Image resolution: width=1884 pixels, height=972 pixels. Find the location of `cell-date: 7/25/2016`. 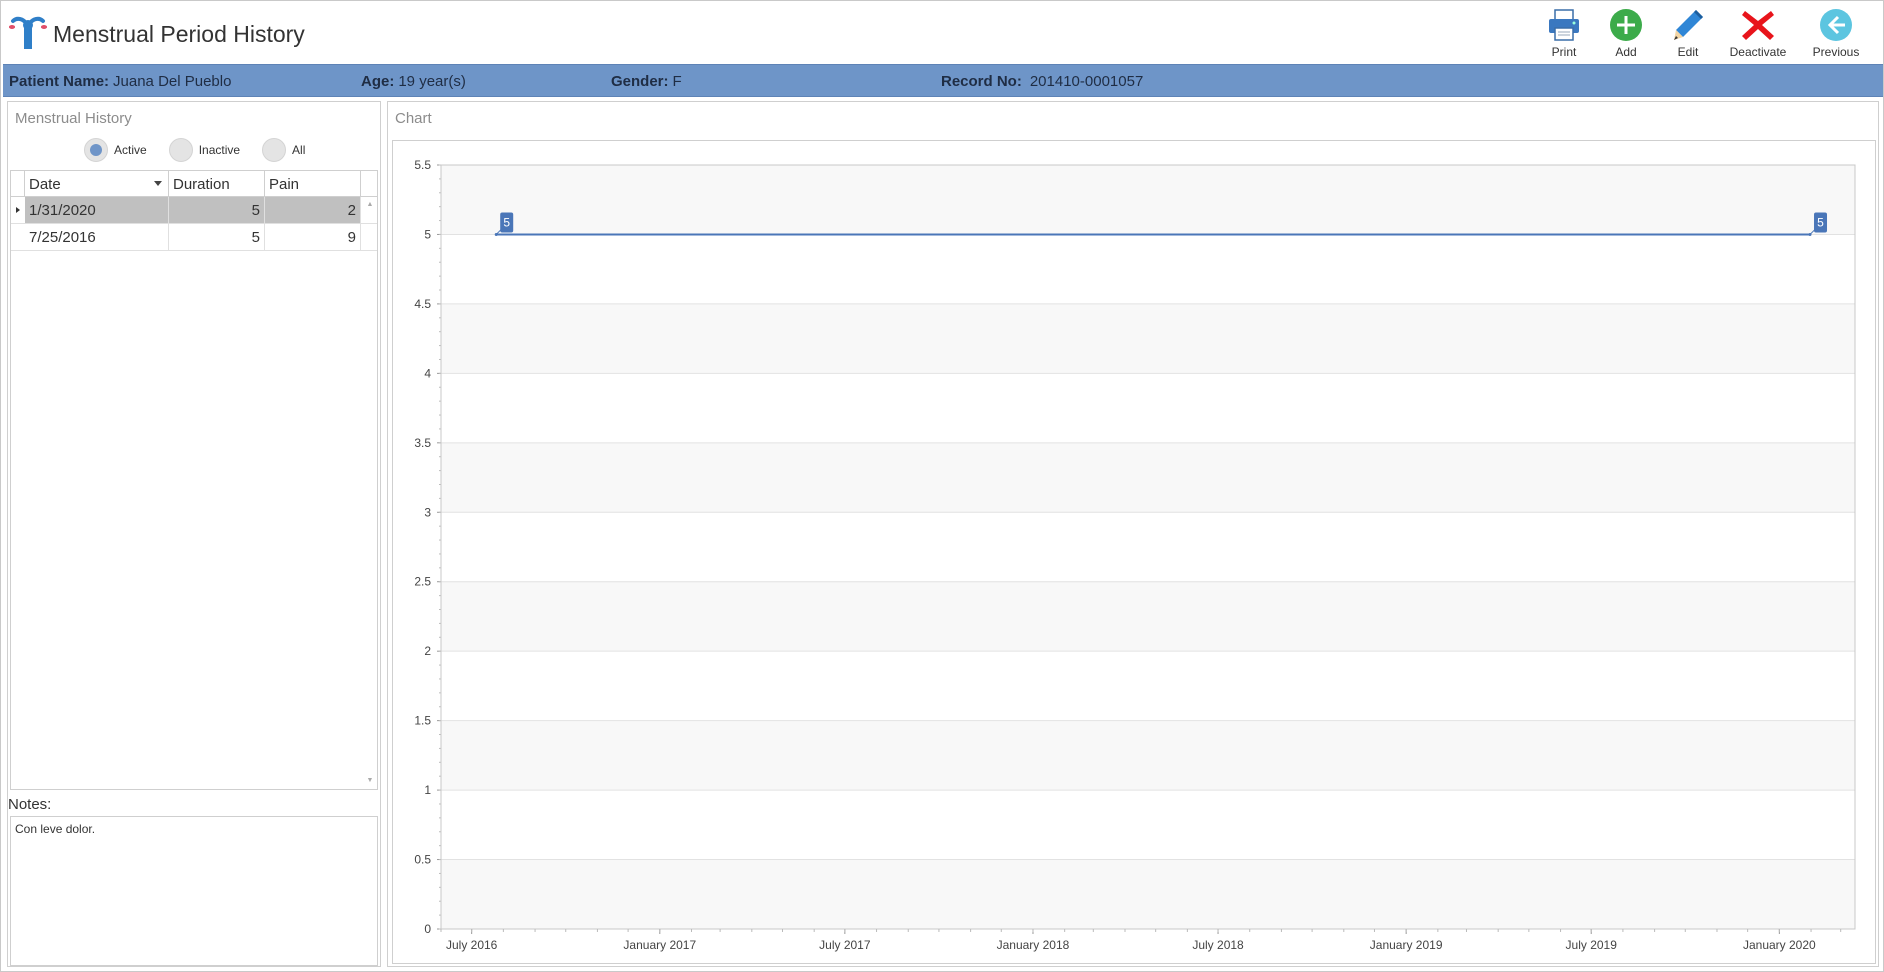

cell-date: 7/25/2016 is located at coordinates (97, 237).